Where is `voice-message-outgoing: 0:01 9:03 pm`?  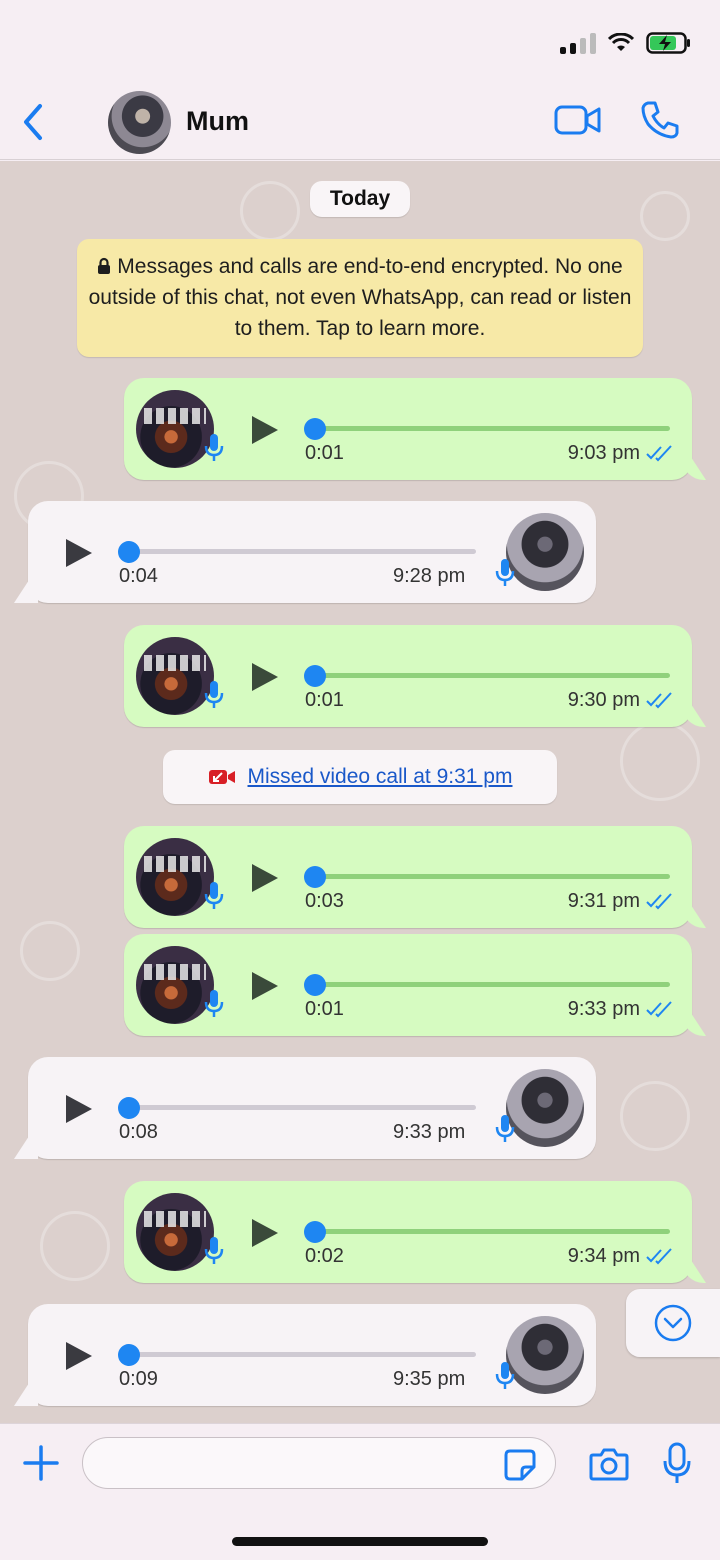
voice-message-outgoing: 0:01 9:03 pm is located at coordinates (408, 429).